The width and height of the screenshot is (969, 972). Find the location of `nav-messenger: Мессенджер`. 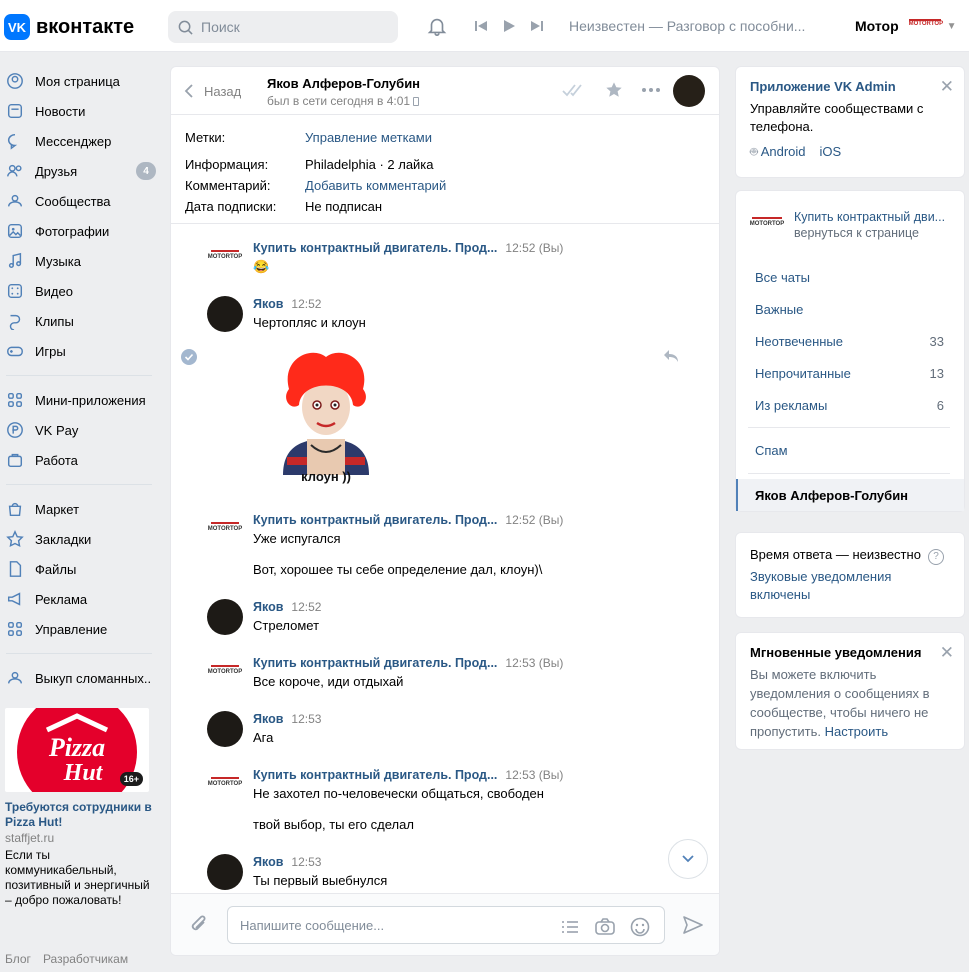

nav-messenger: Мессенджер is located at coordinates (80, 141).